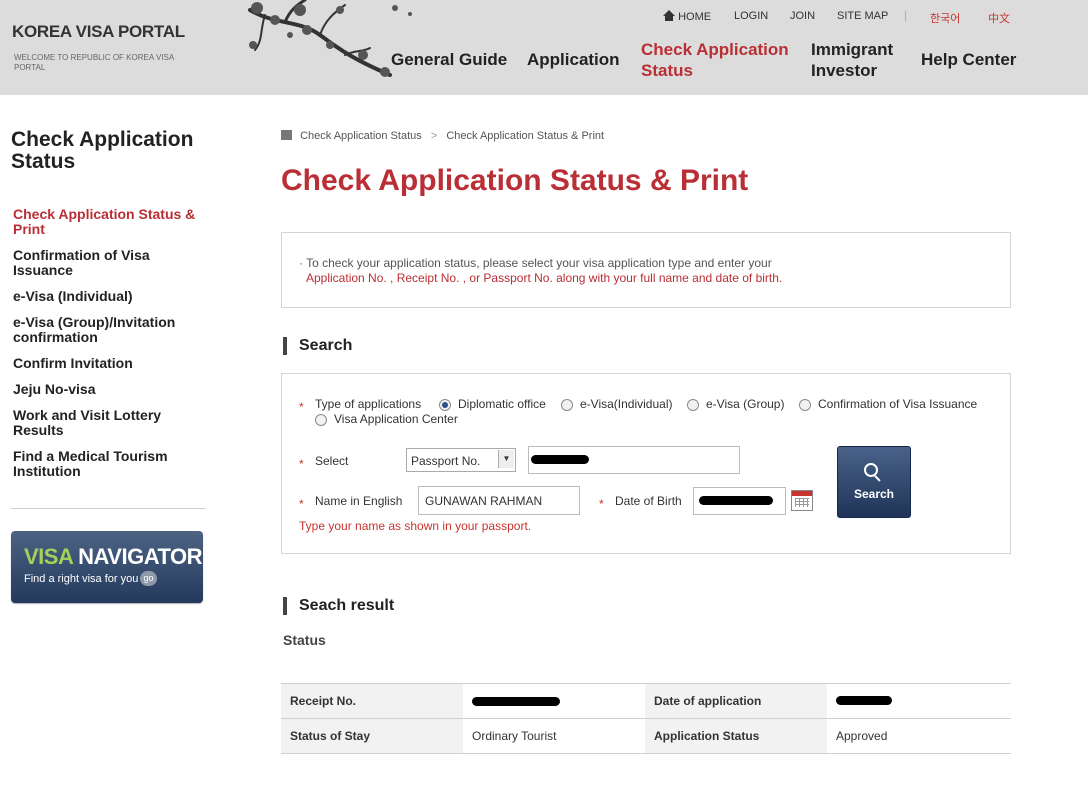 The image size is (1088, 789). Describe the element at coordinates (874, 494) in the screenshot. I see `search-button-label: Search` at that location.